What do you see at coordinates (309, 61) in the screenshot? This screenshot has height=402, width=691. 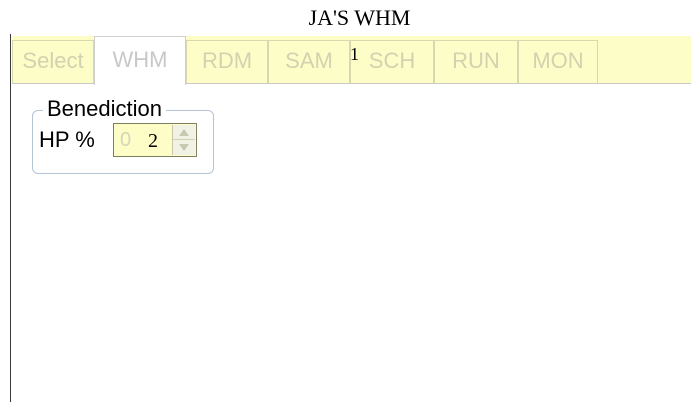 I see `tab-sam: SAM` at bounding box center [309, 61].